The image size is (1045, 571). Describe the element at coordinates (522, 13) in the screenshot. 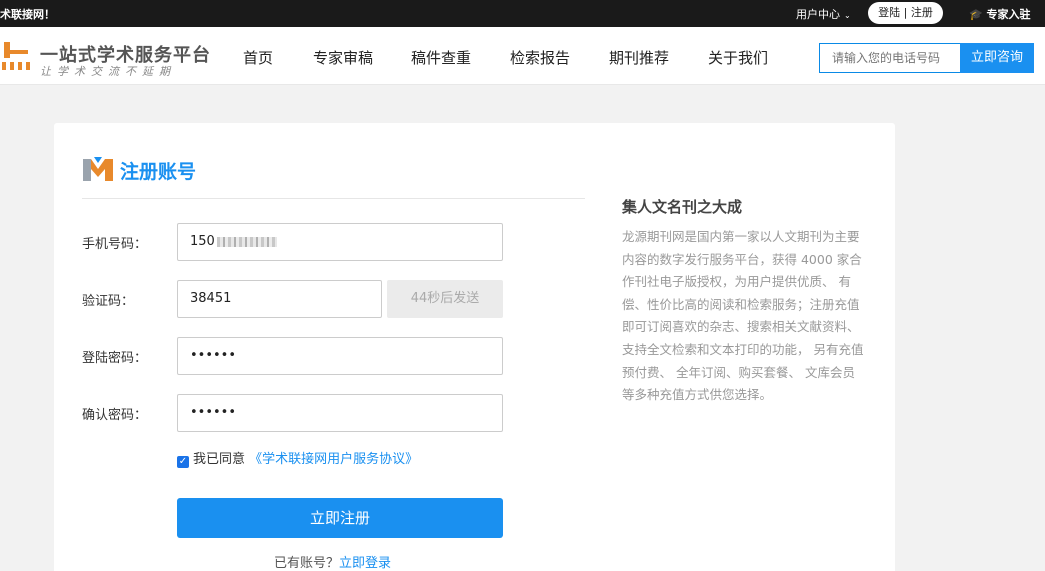

I see `top-bar: 术联接网！ 用户中心 ⌄ 登陆 | 注册 🎓 专家入驻` at that location.